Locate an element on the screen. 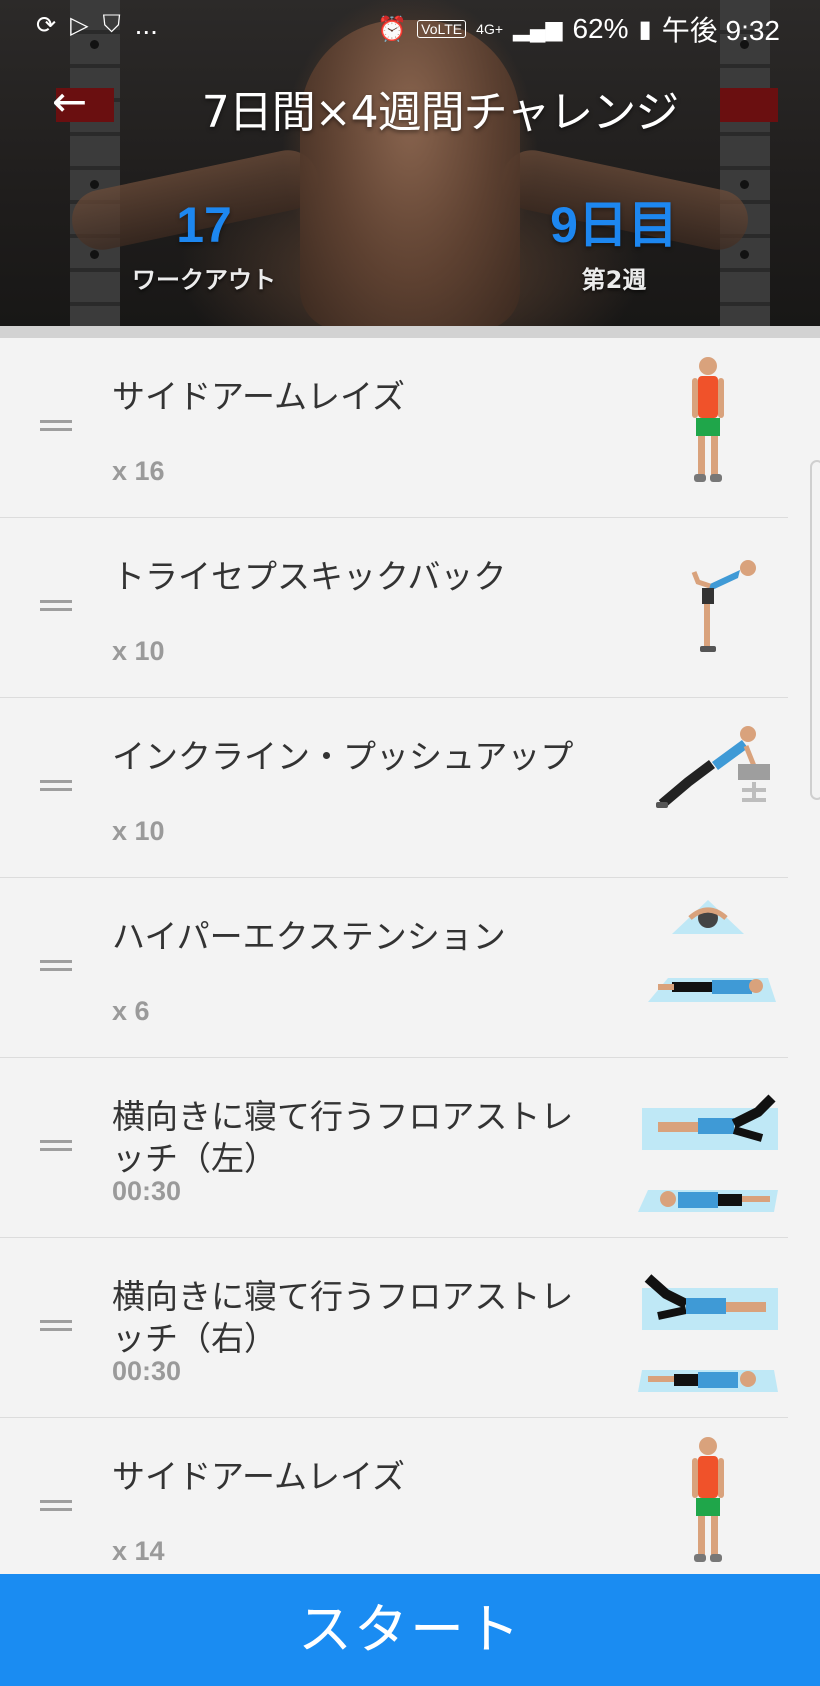 The height and width of the screenshot is (1686, 820). exercise-reps: x 6 is located at coordinates (131, 1011).